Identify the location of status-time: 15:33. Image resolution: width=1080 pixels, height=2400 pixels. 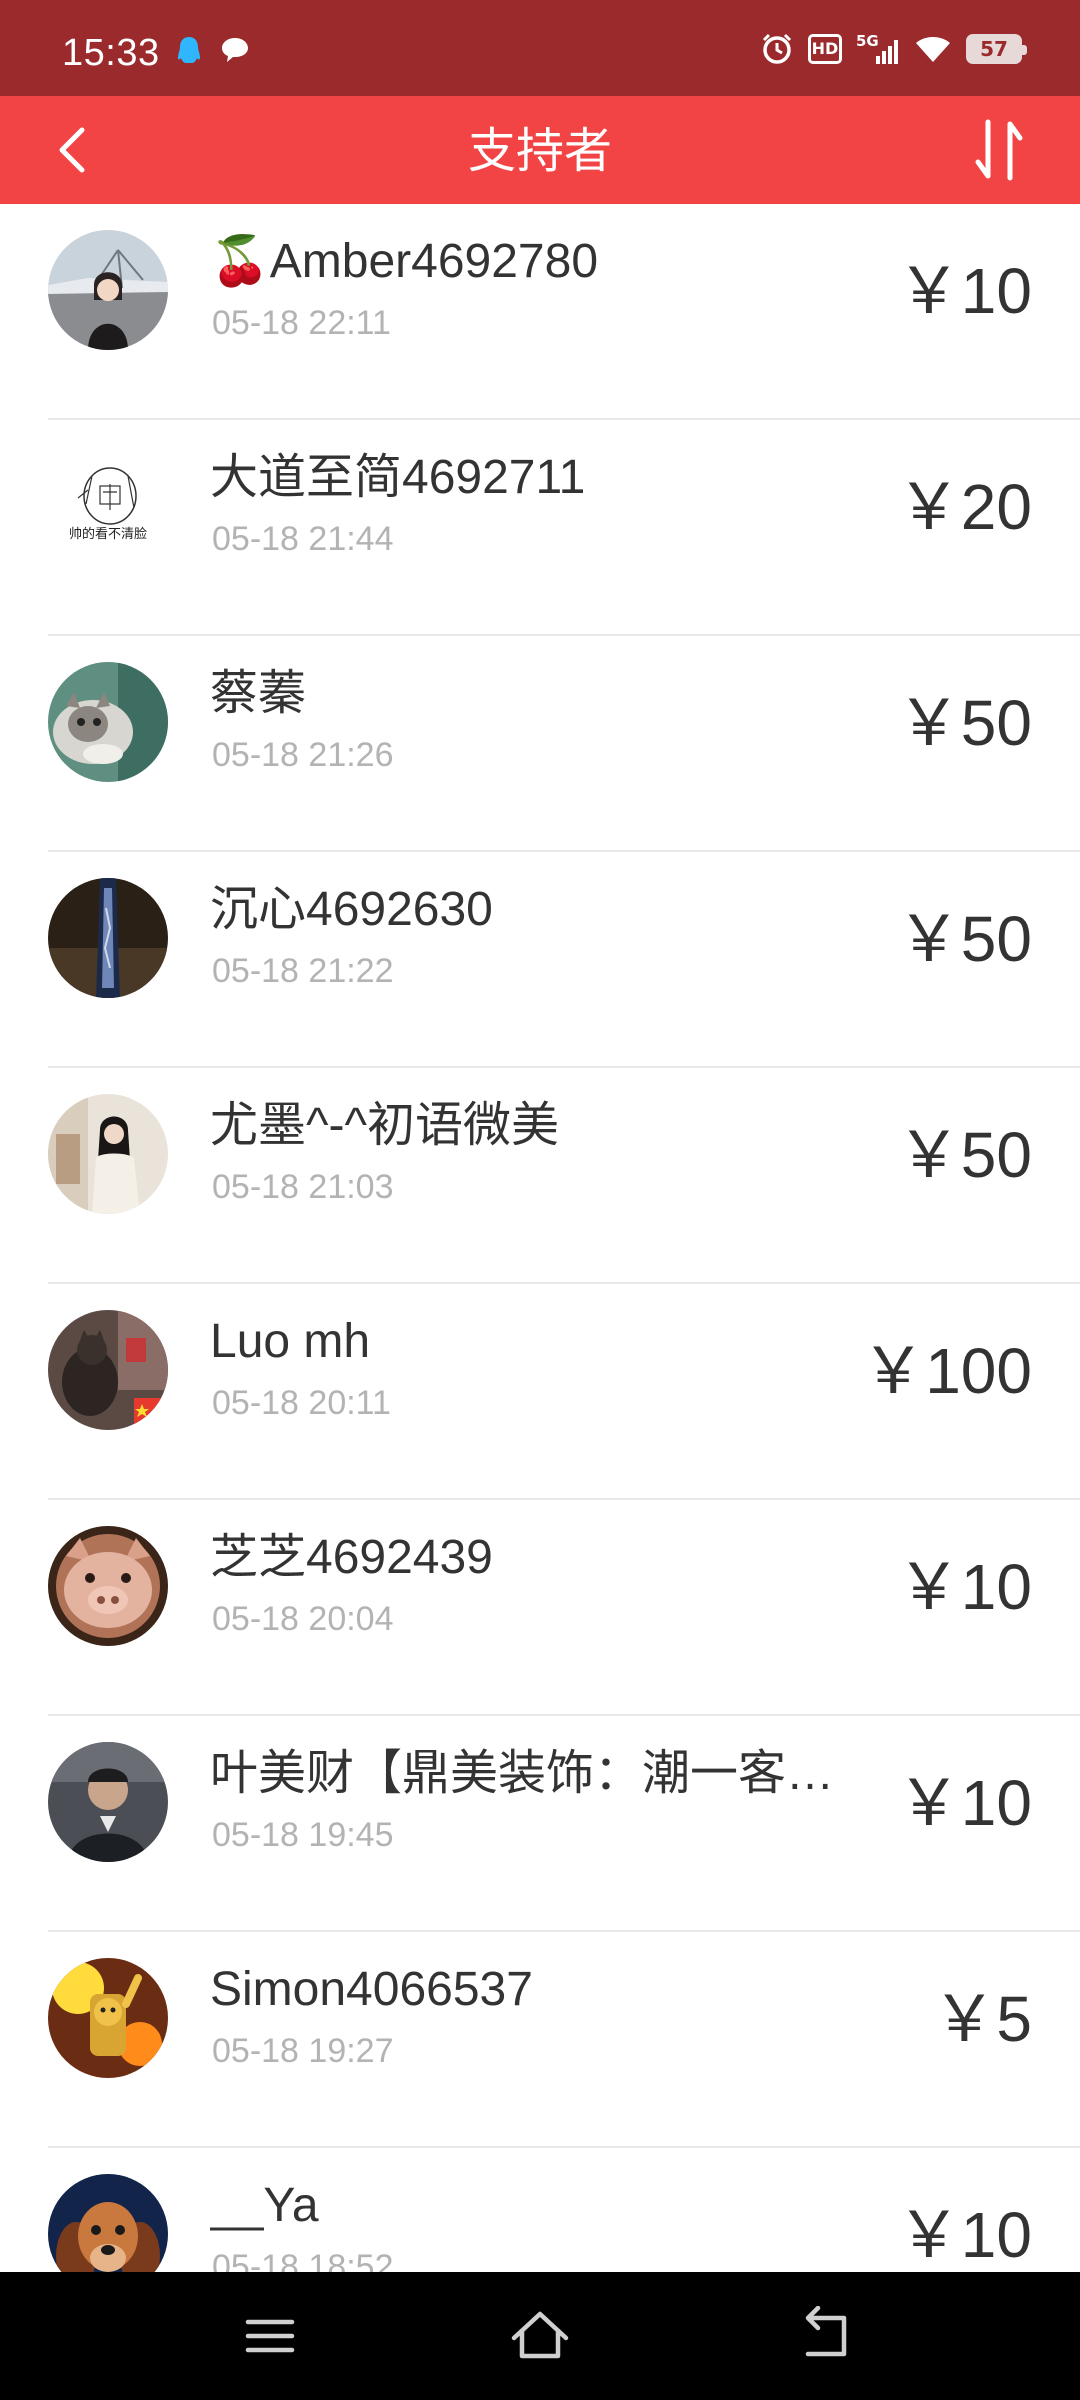
(111, 53).